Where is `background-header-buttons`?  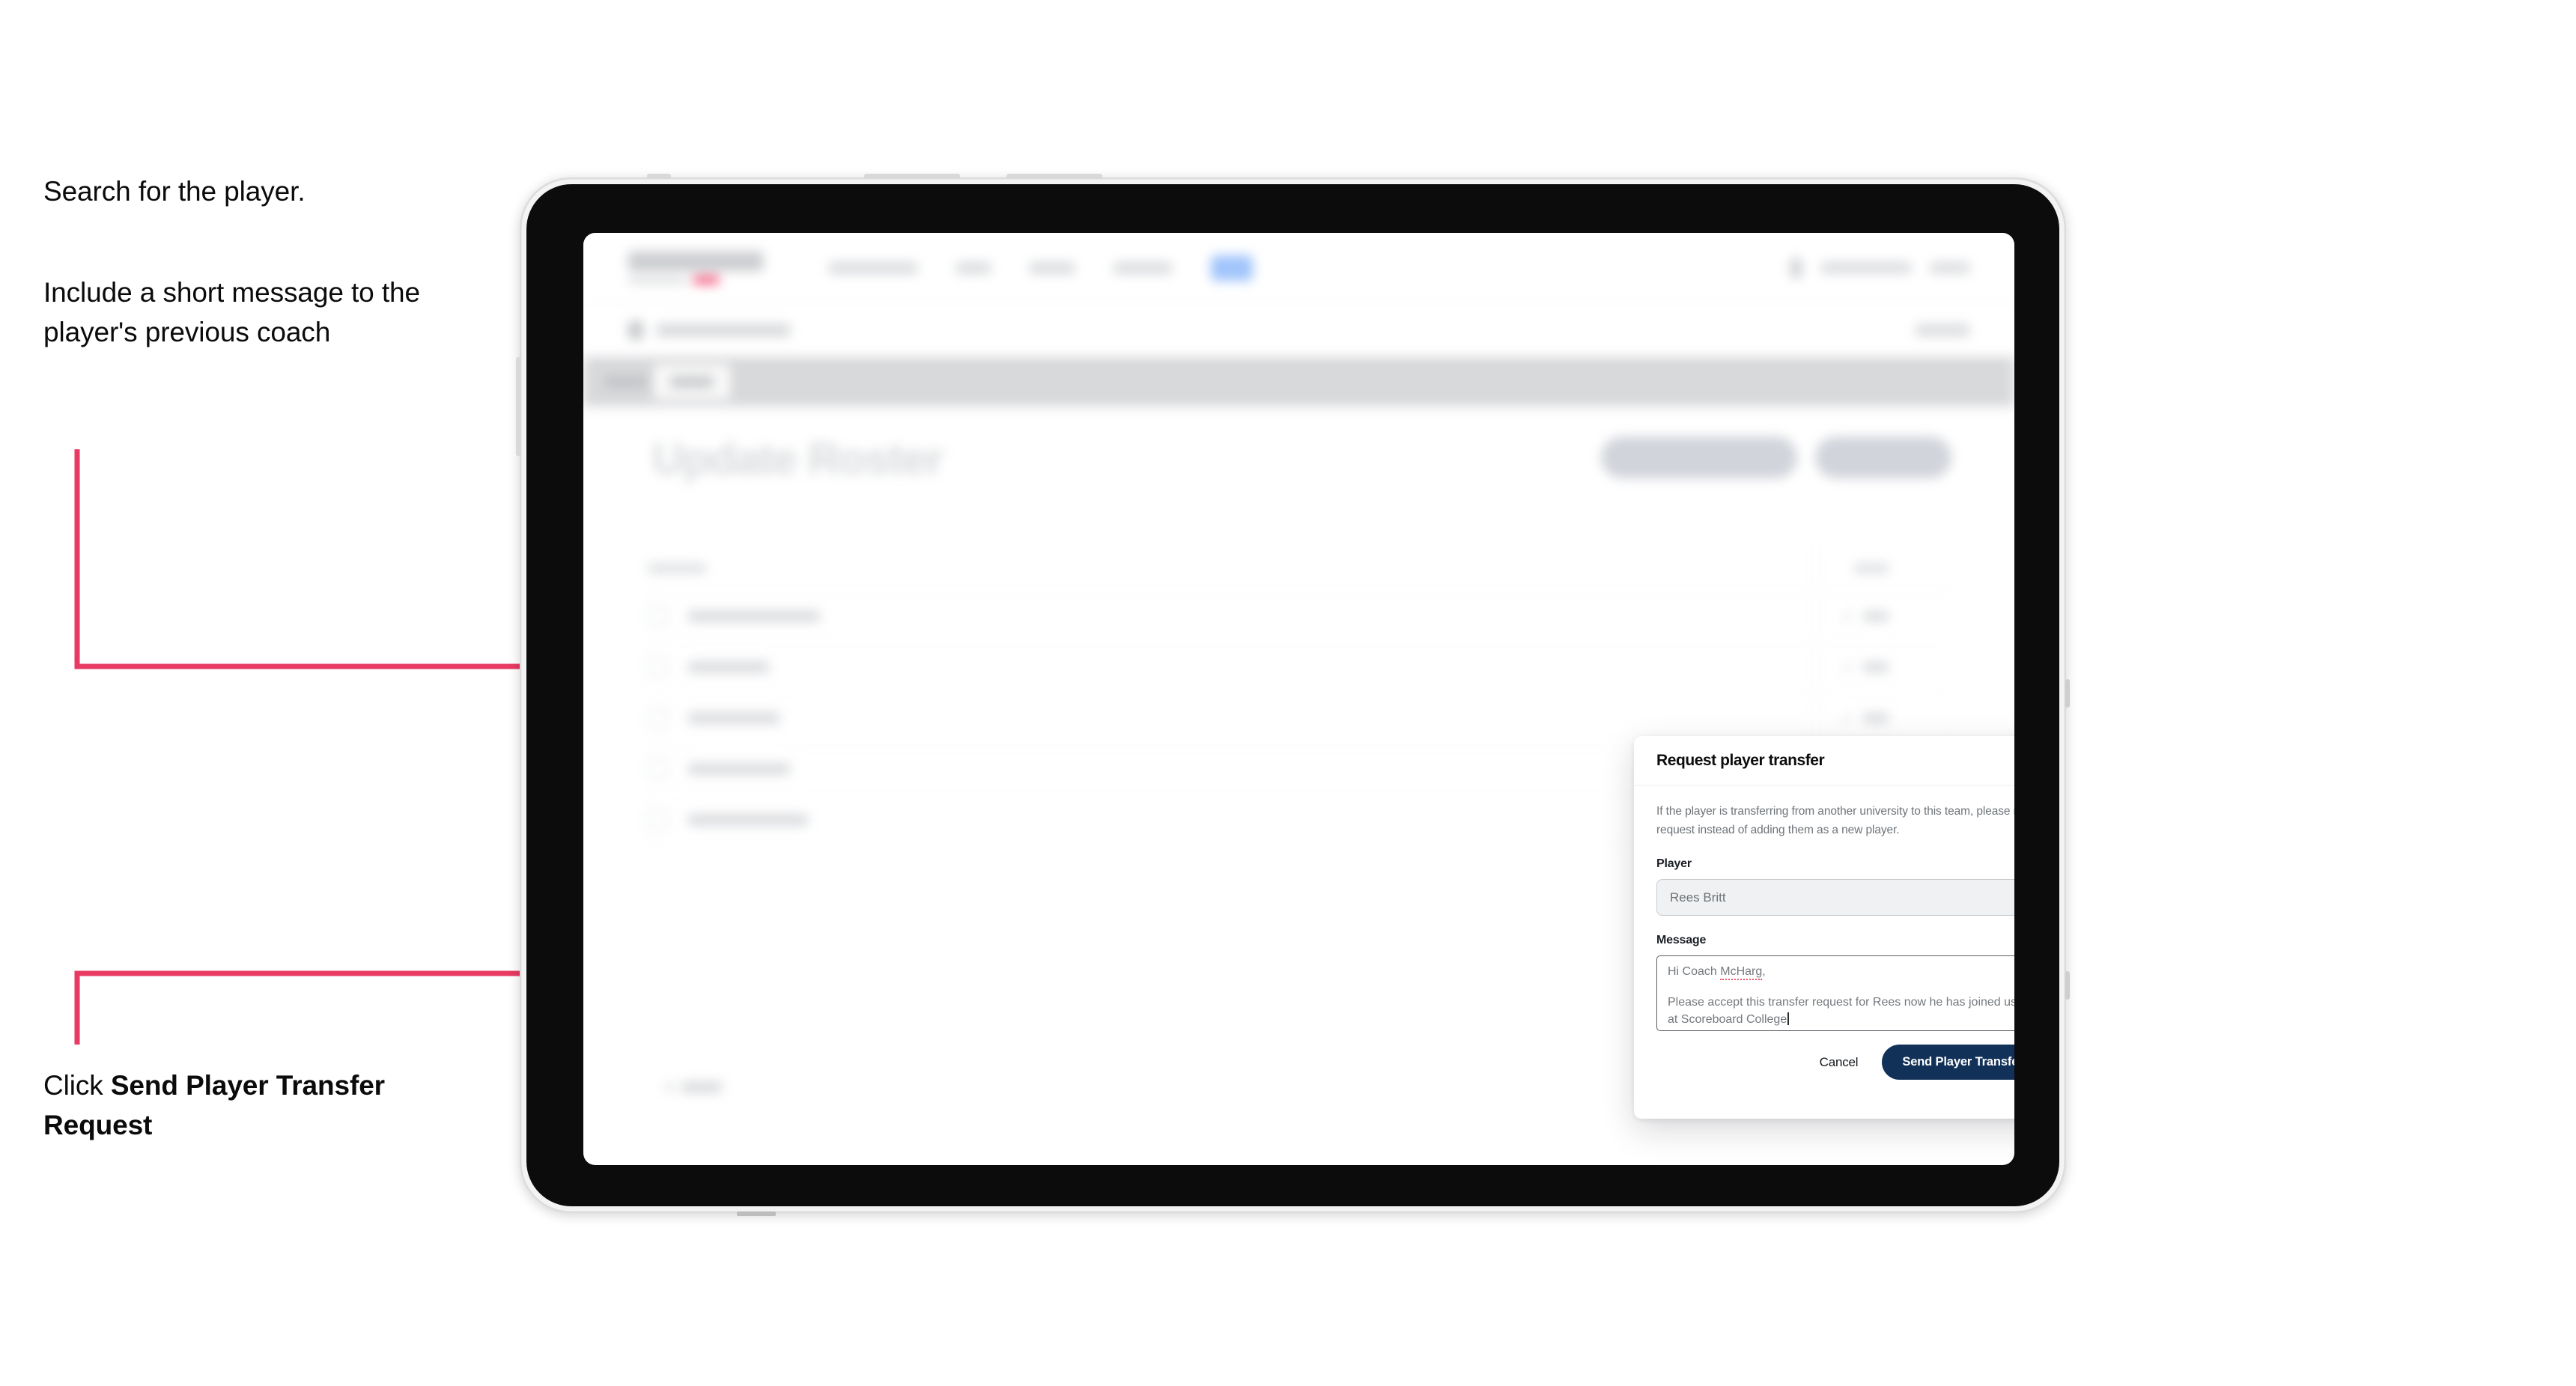 background-header-buttons is located at coordinates (1776, 457).